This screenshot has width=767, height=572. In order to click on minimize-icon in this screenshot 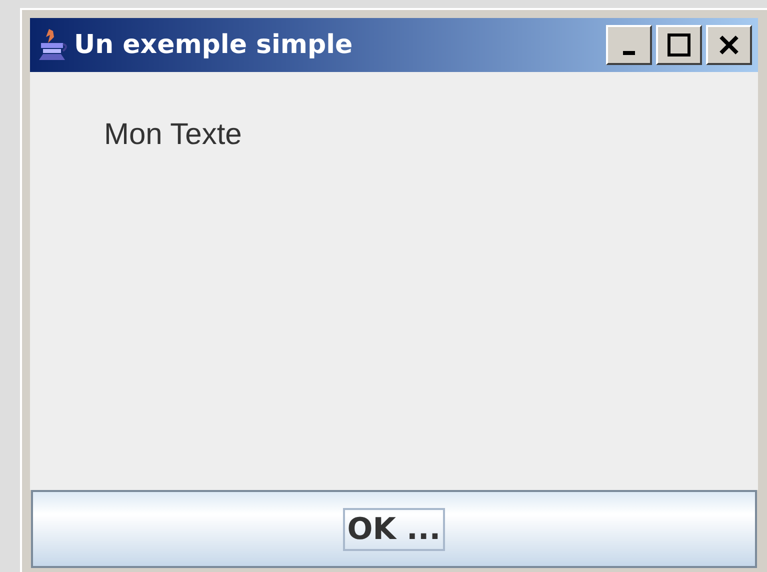, I will do `click(629, 53)`.